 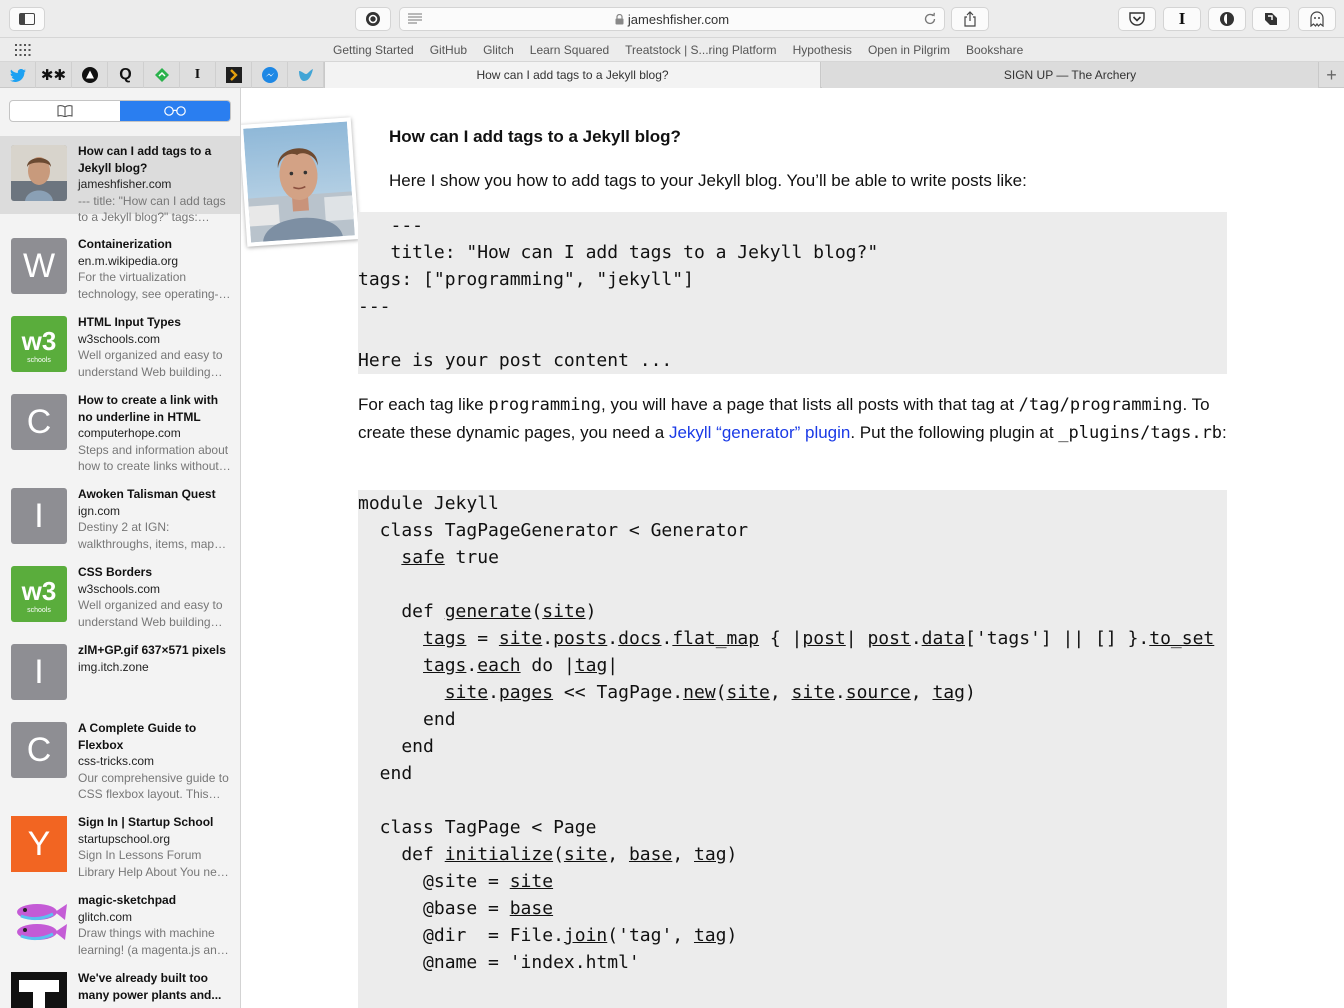 I want to click on bookmark-treatstock: Treatstock | S...ring Platform, so click(x=700, y=50).